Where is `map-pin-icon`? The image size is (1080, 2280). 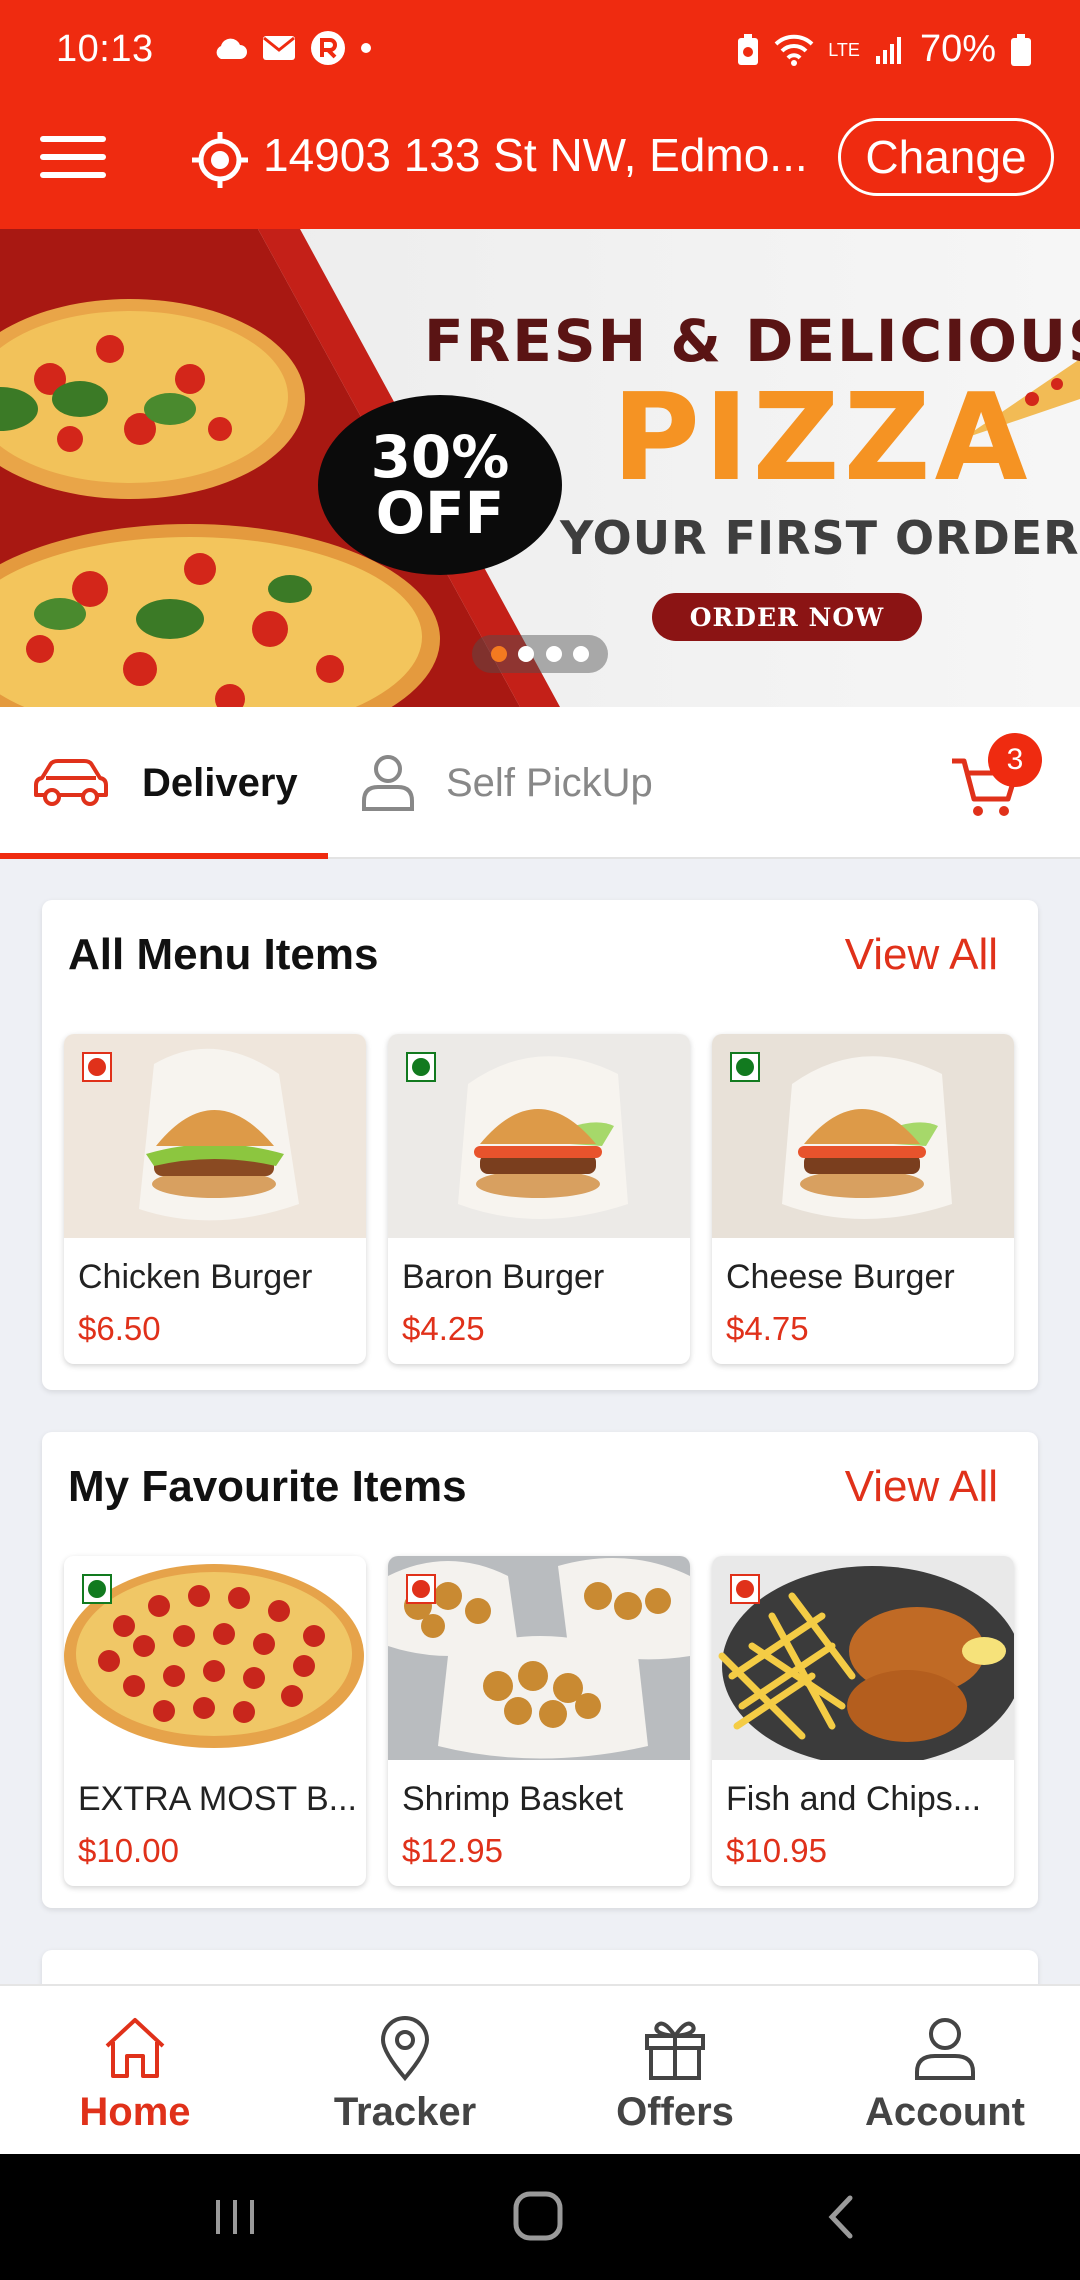
map-pin-icon is located at coordinates (405, 2049).